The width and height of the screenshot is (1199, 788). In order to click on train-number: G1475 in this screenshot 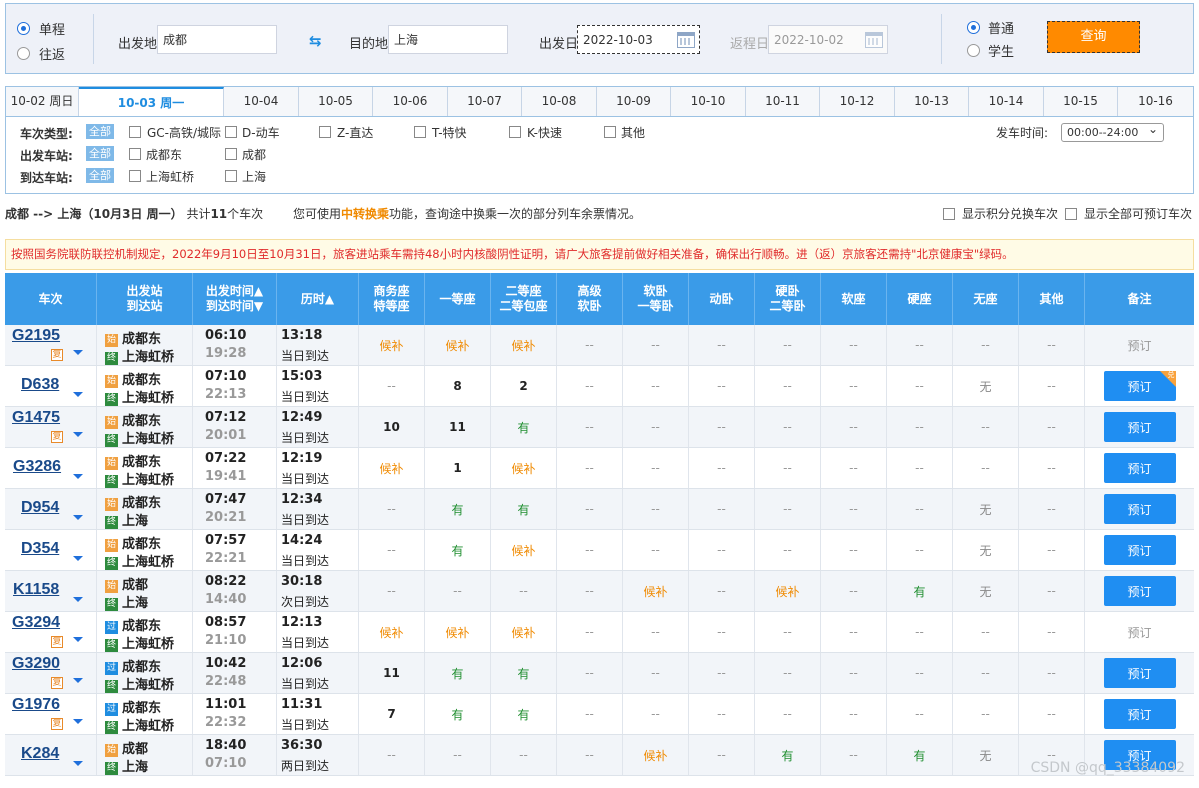, I will do `click(36, 418)`.